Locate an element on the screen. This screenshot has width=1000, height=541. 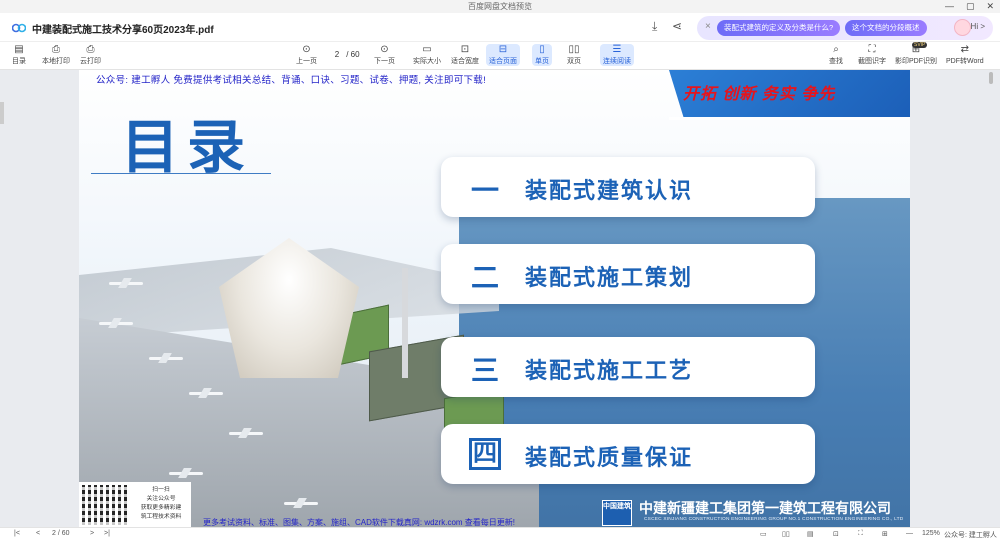
restore-button: ▢ is located at coordinates (970, 6).